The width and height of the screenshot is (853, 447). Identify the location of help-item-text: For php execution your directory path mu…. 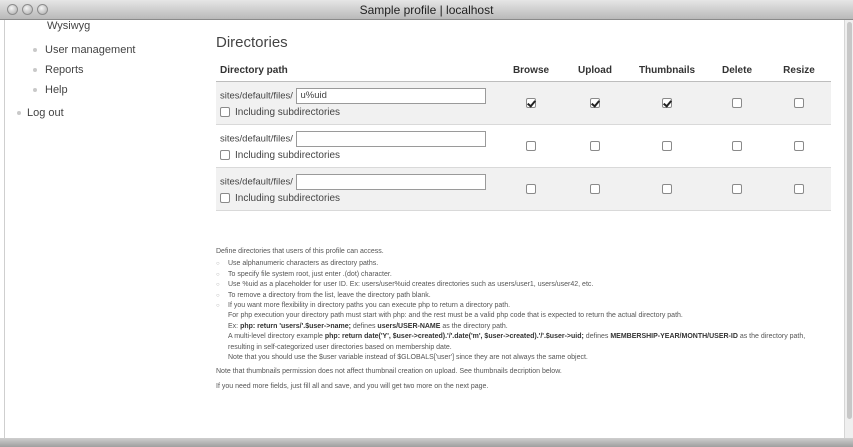
(455, 316).